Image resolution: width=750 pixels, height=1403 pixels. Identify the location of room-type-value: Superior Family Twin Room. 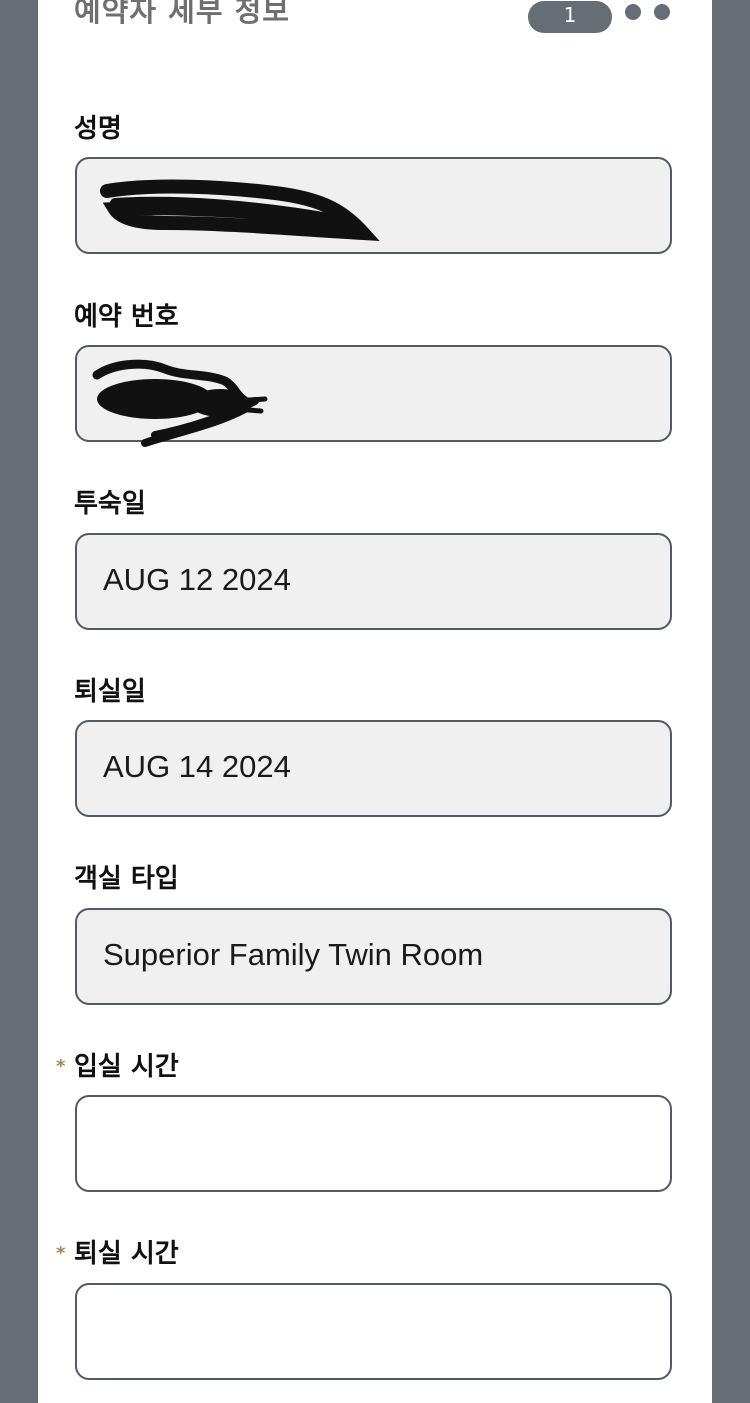
(293, 954).